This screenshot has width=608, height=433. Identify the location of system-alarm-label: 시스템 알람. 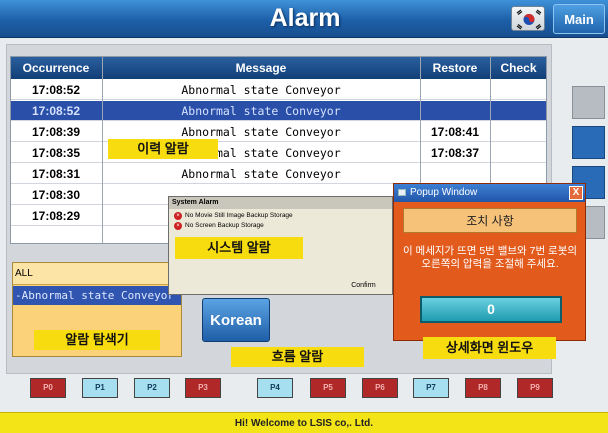
(239, 248).